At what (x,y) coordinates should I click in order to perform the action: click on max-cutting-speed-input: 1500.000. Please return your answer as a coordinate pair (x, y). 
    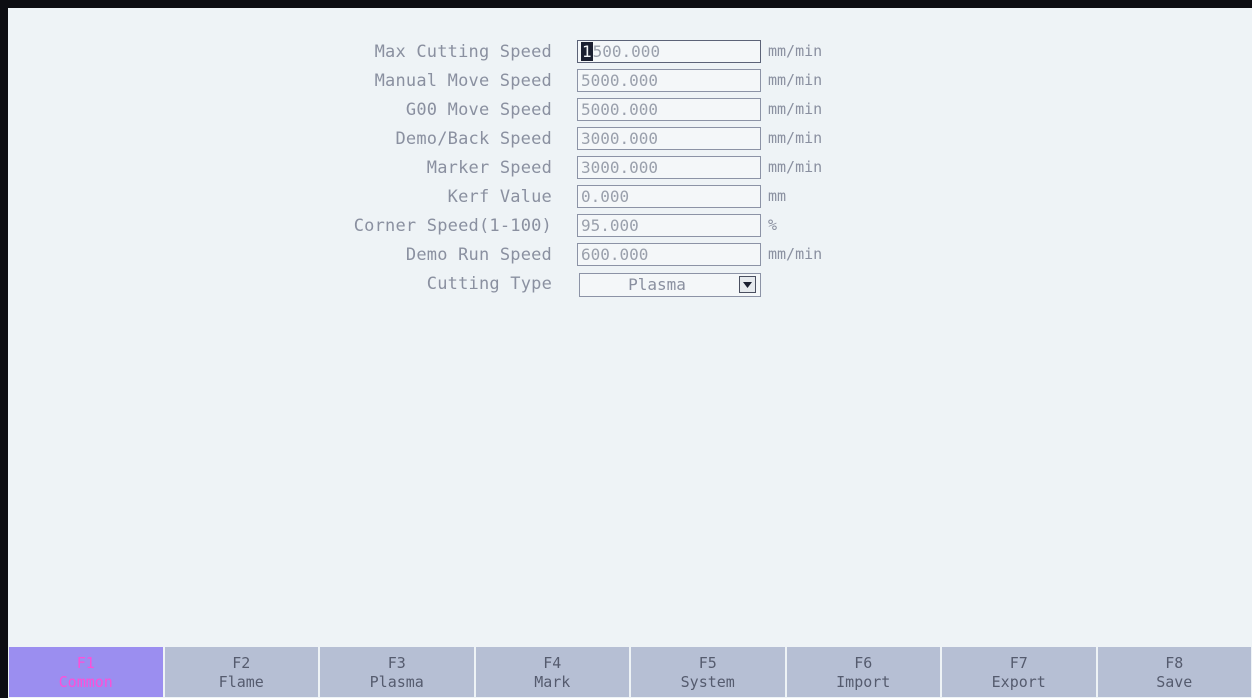
    Looking at the image, I should click on (669, 51).